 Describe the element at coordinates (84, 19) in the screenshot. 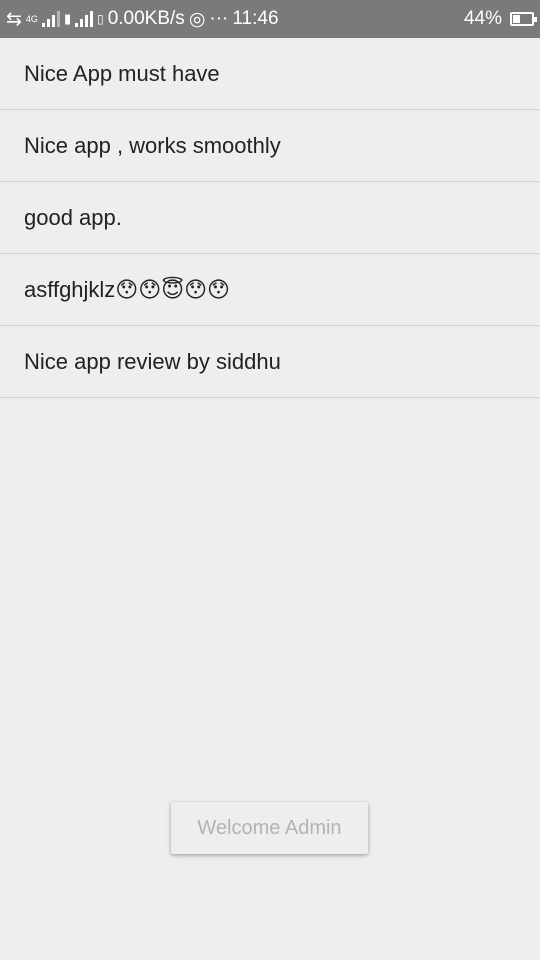

I see `signal-icon-sim2` at that location.